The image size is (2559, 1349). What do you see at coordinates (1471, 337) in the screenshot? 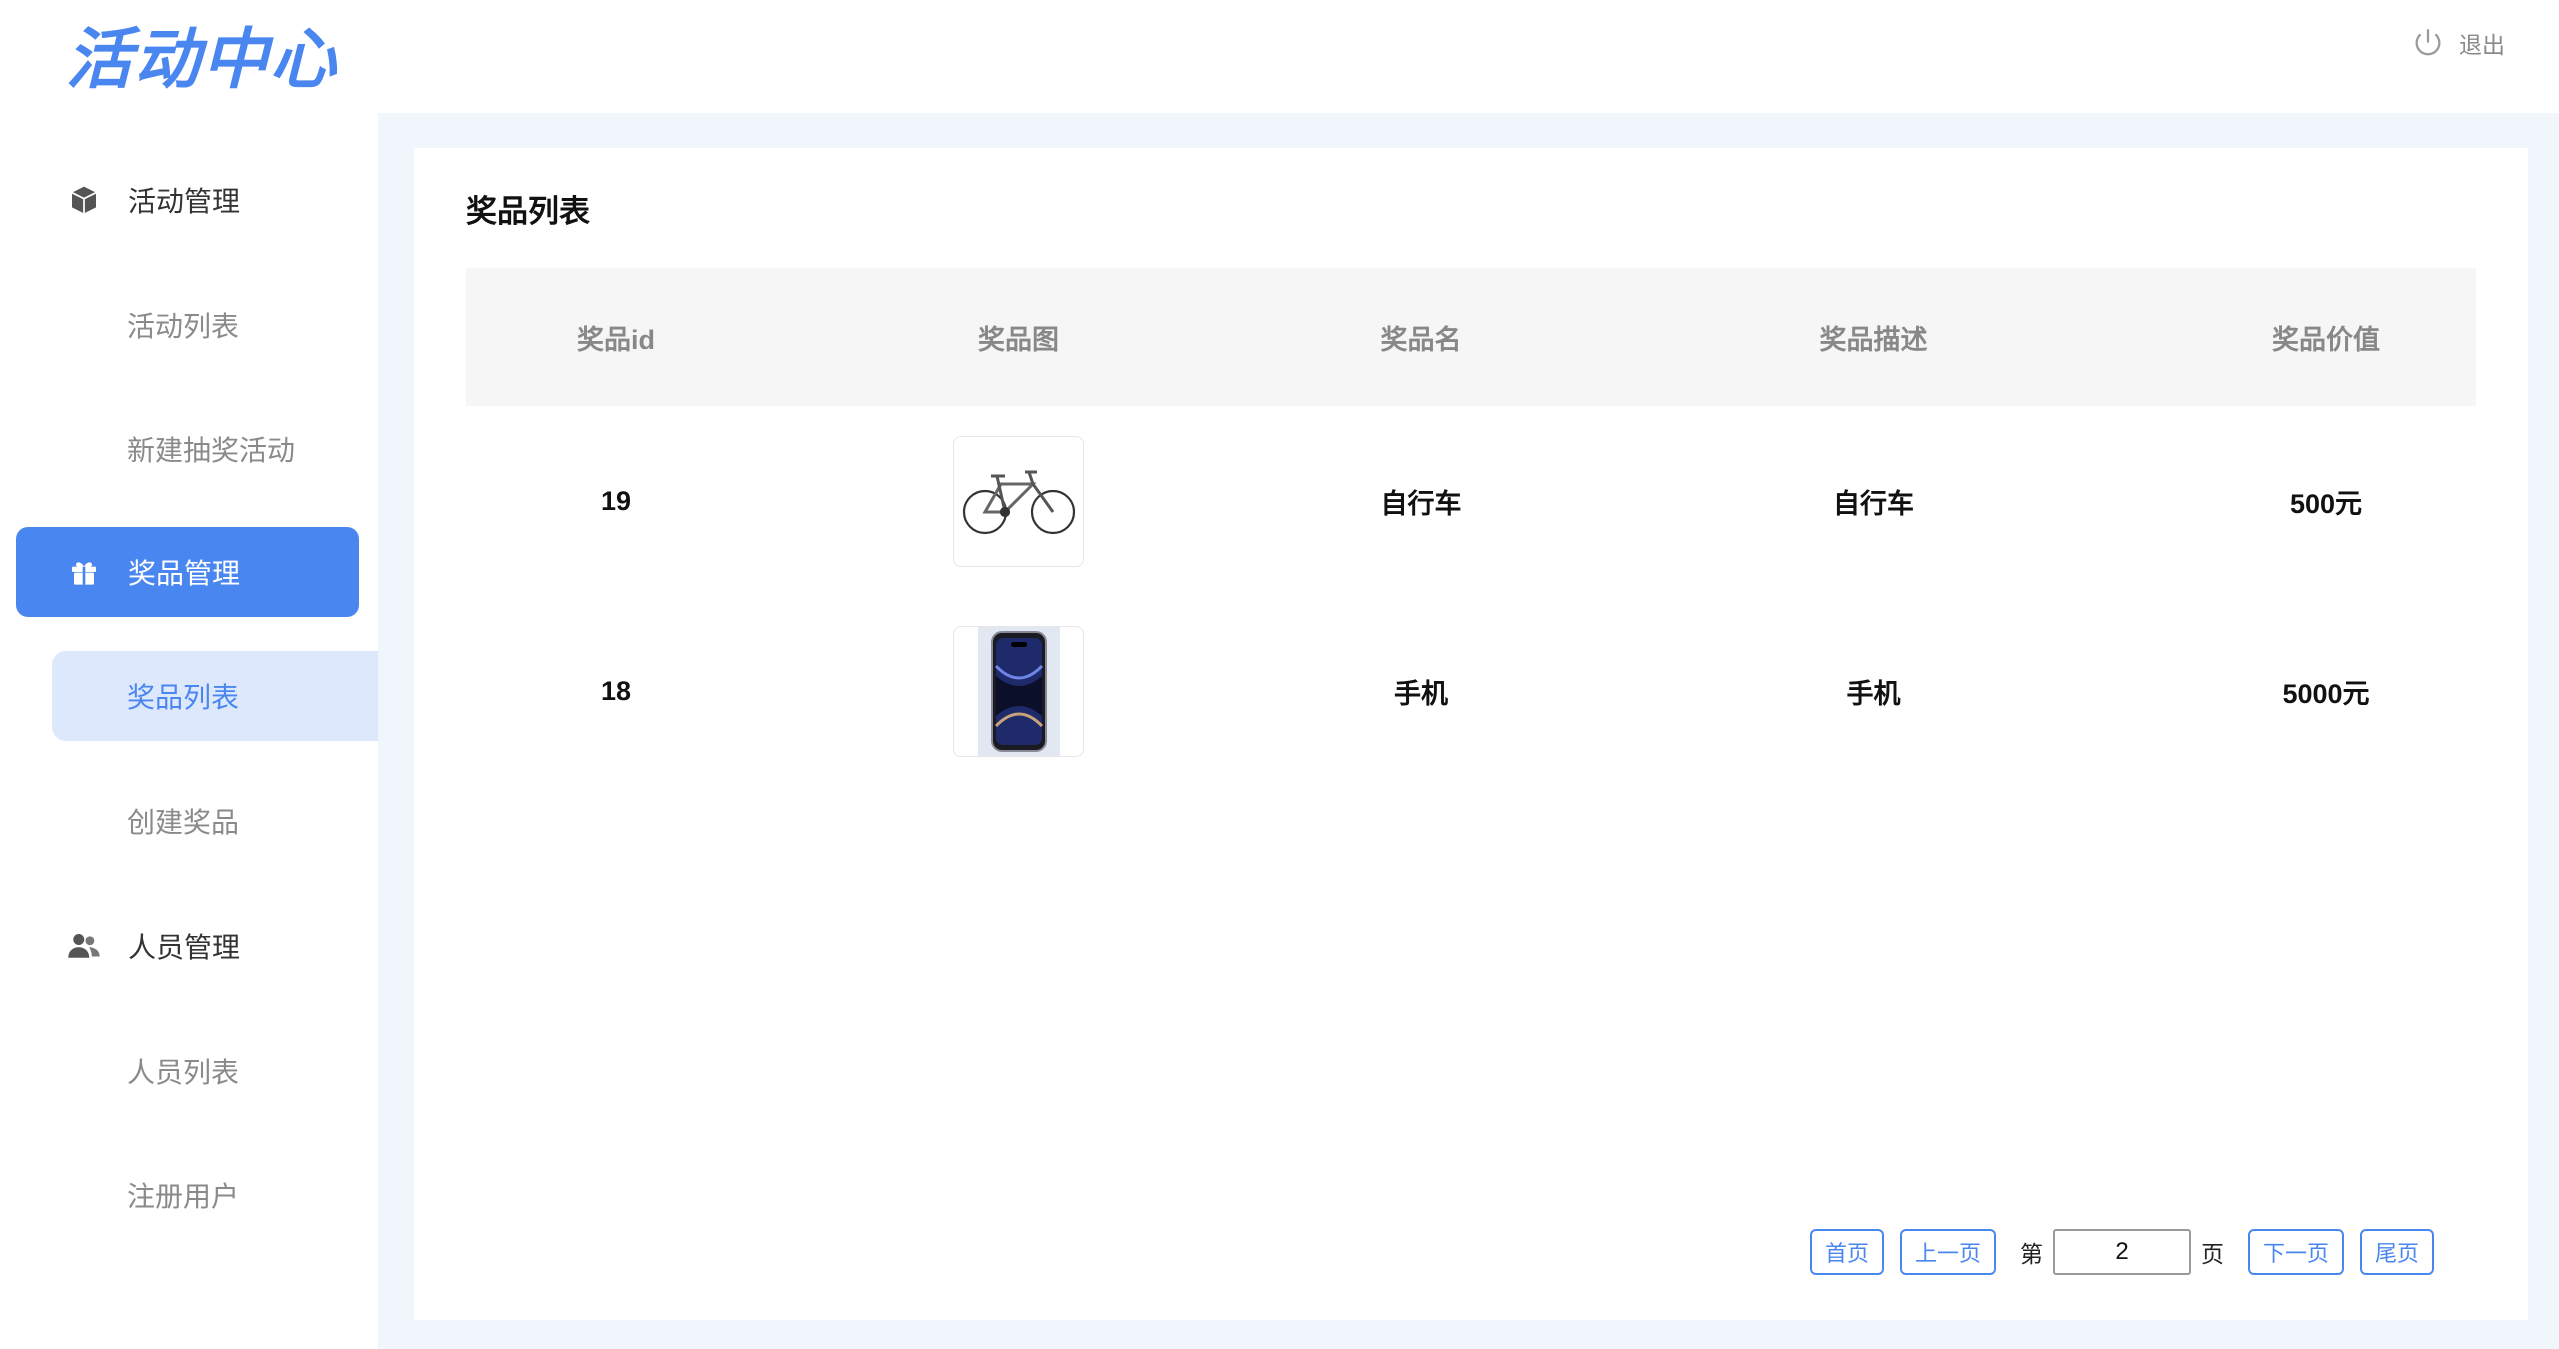
I see `table-header: 奖品id 奖品图 奖品名 奖品描述 奖品价值` at bounding box center [1471, 337].